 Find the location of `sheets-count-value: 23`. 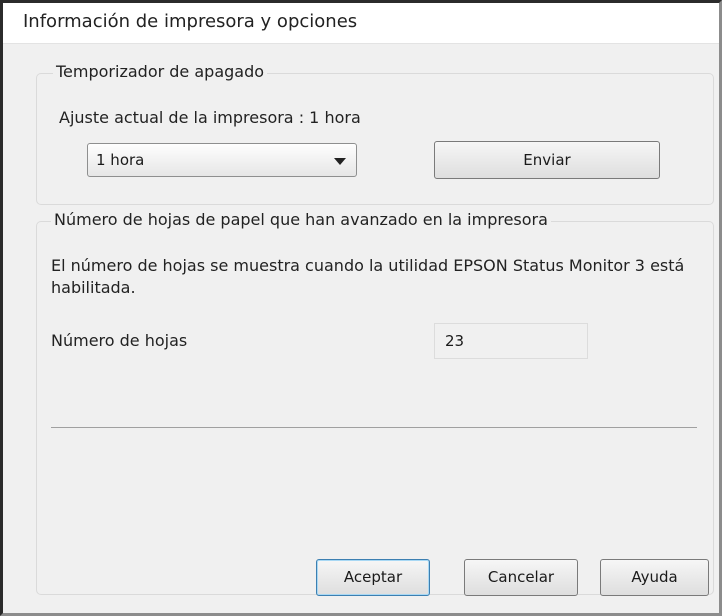

sheets-count-value: 23 is located at coordinates (455, 341).